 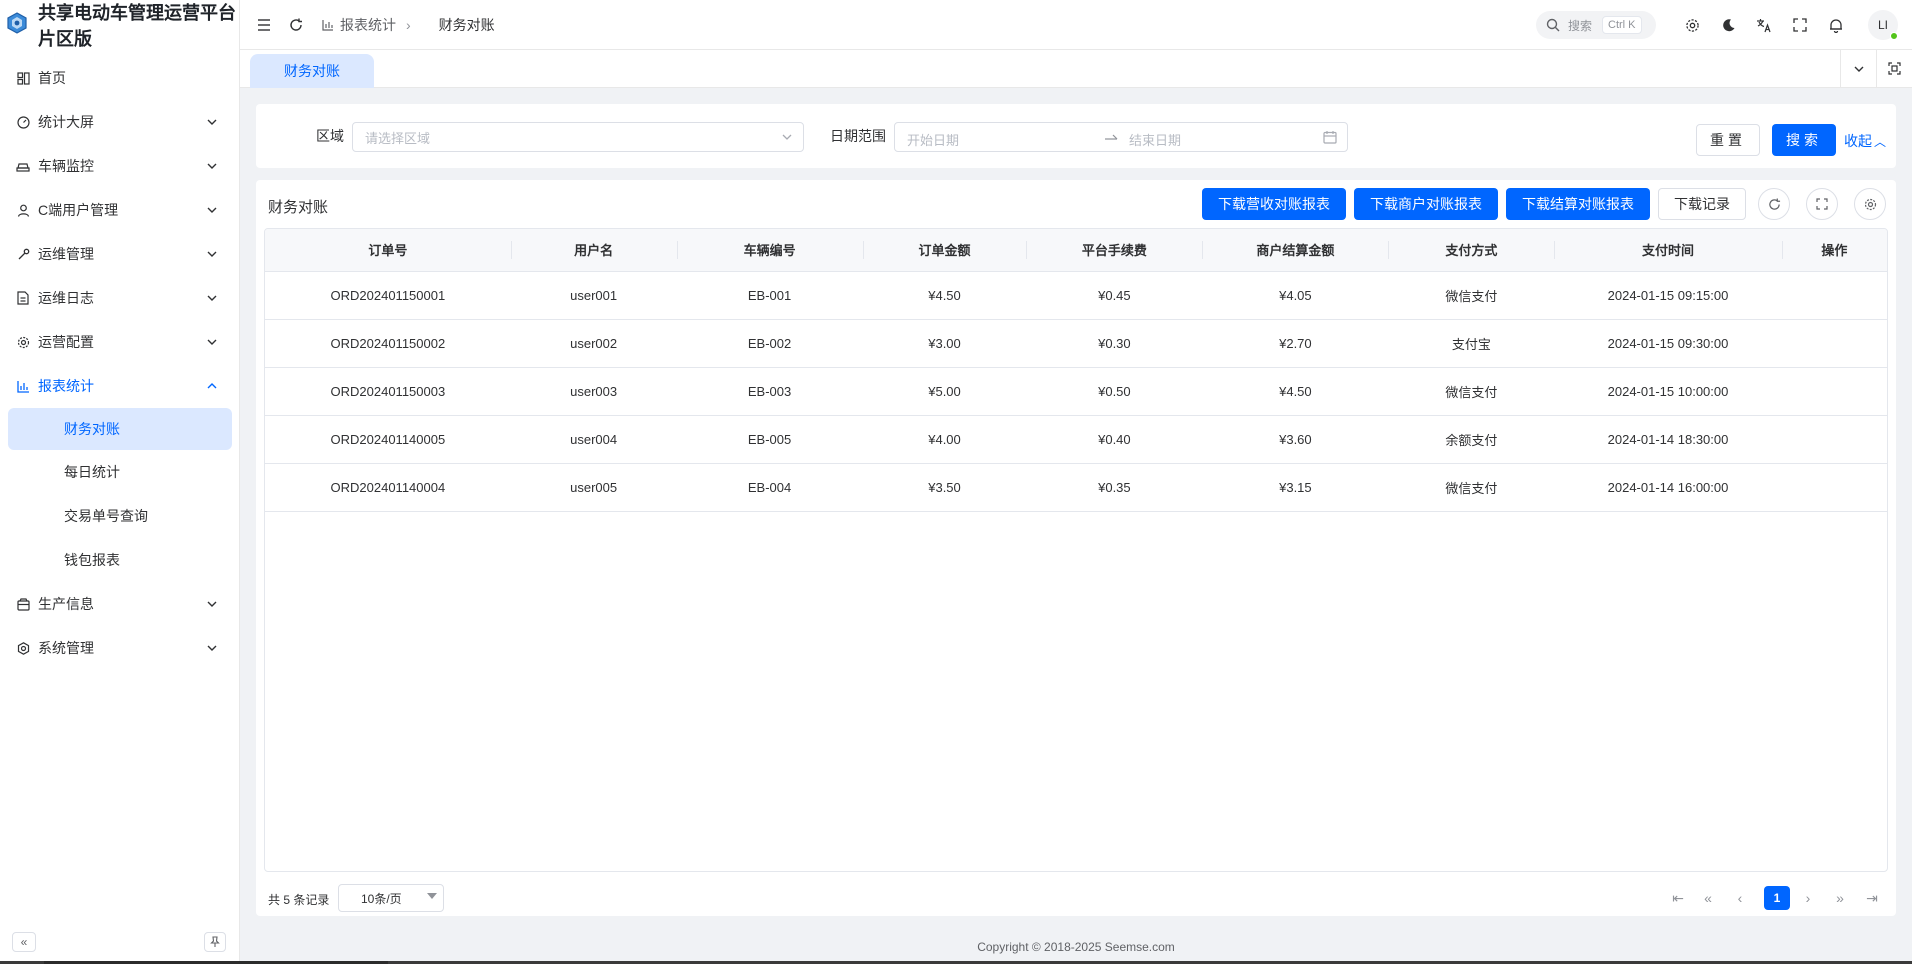 What do you see at coordinates (120, 298) in the screenshot?
I see `menu-item-ops-log: 运维日志` at bounding box center [120, 298].